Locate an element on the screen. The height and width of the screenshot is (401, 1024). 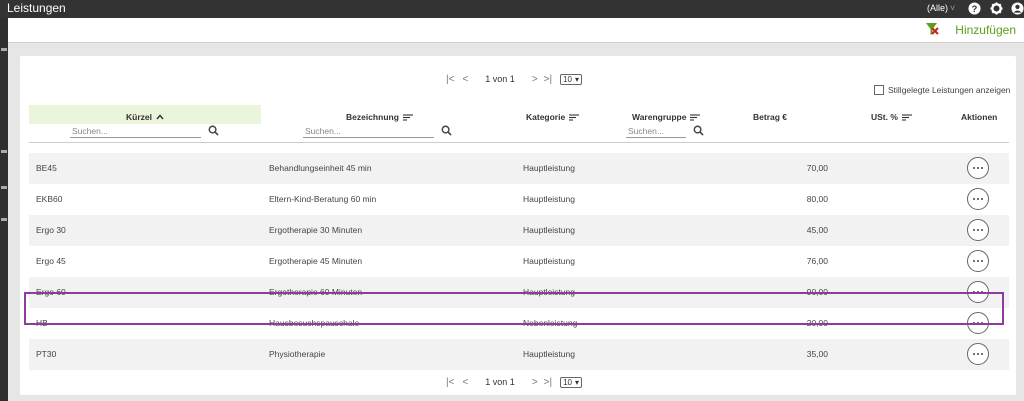
toolbar: Hinzufügen is located at coordinates (516, 30).